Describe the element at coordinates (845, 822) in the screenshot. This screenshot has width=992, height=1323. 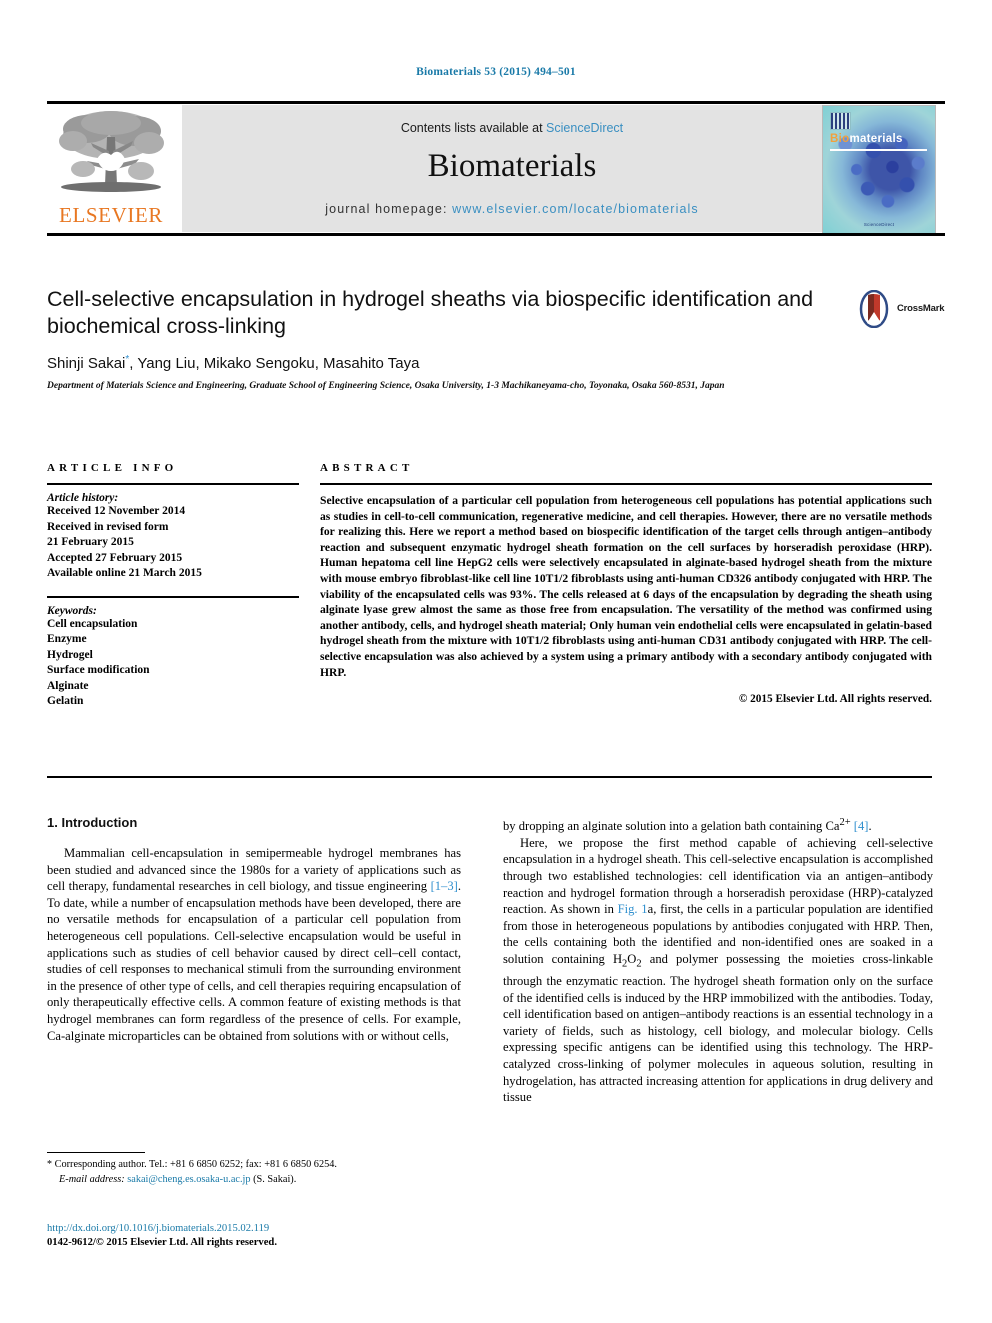
I see `charge-superscript: 2+` at that location.